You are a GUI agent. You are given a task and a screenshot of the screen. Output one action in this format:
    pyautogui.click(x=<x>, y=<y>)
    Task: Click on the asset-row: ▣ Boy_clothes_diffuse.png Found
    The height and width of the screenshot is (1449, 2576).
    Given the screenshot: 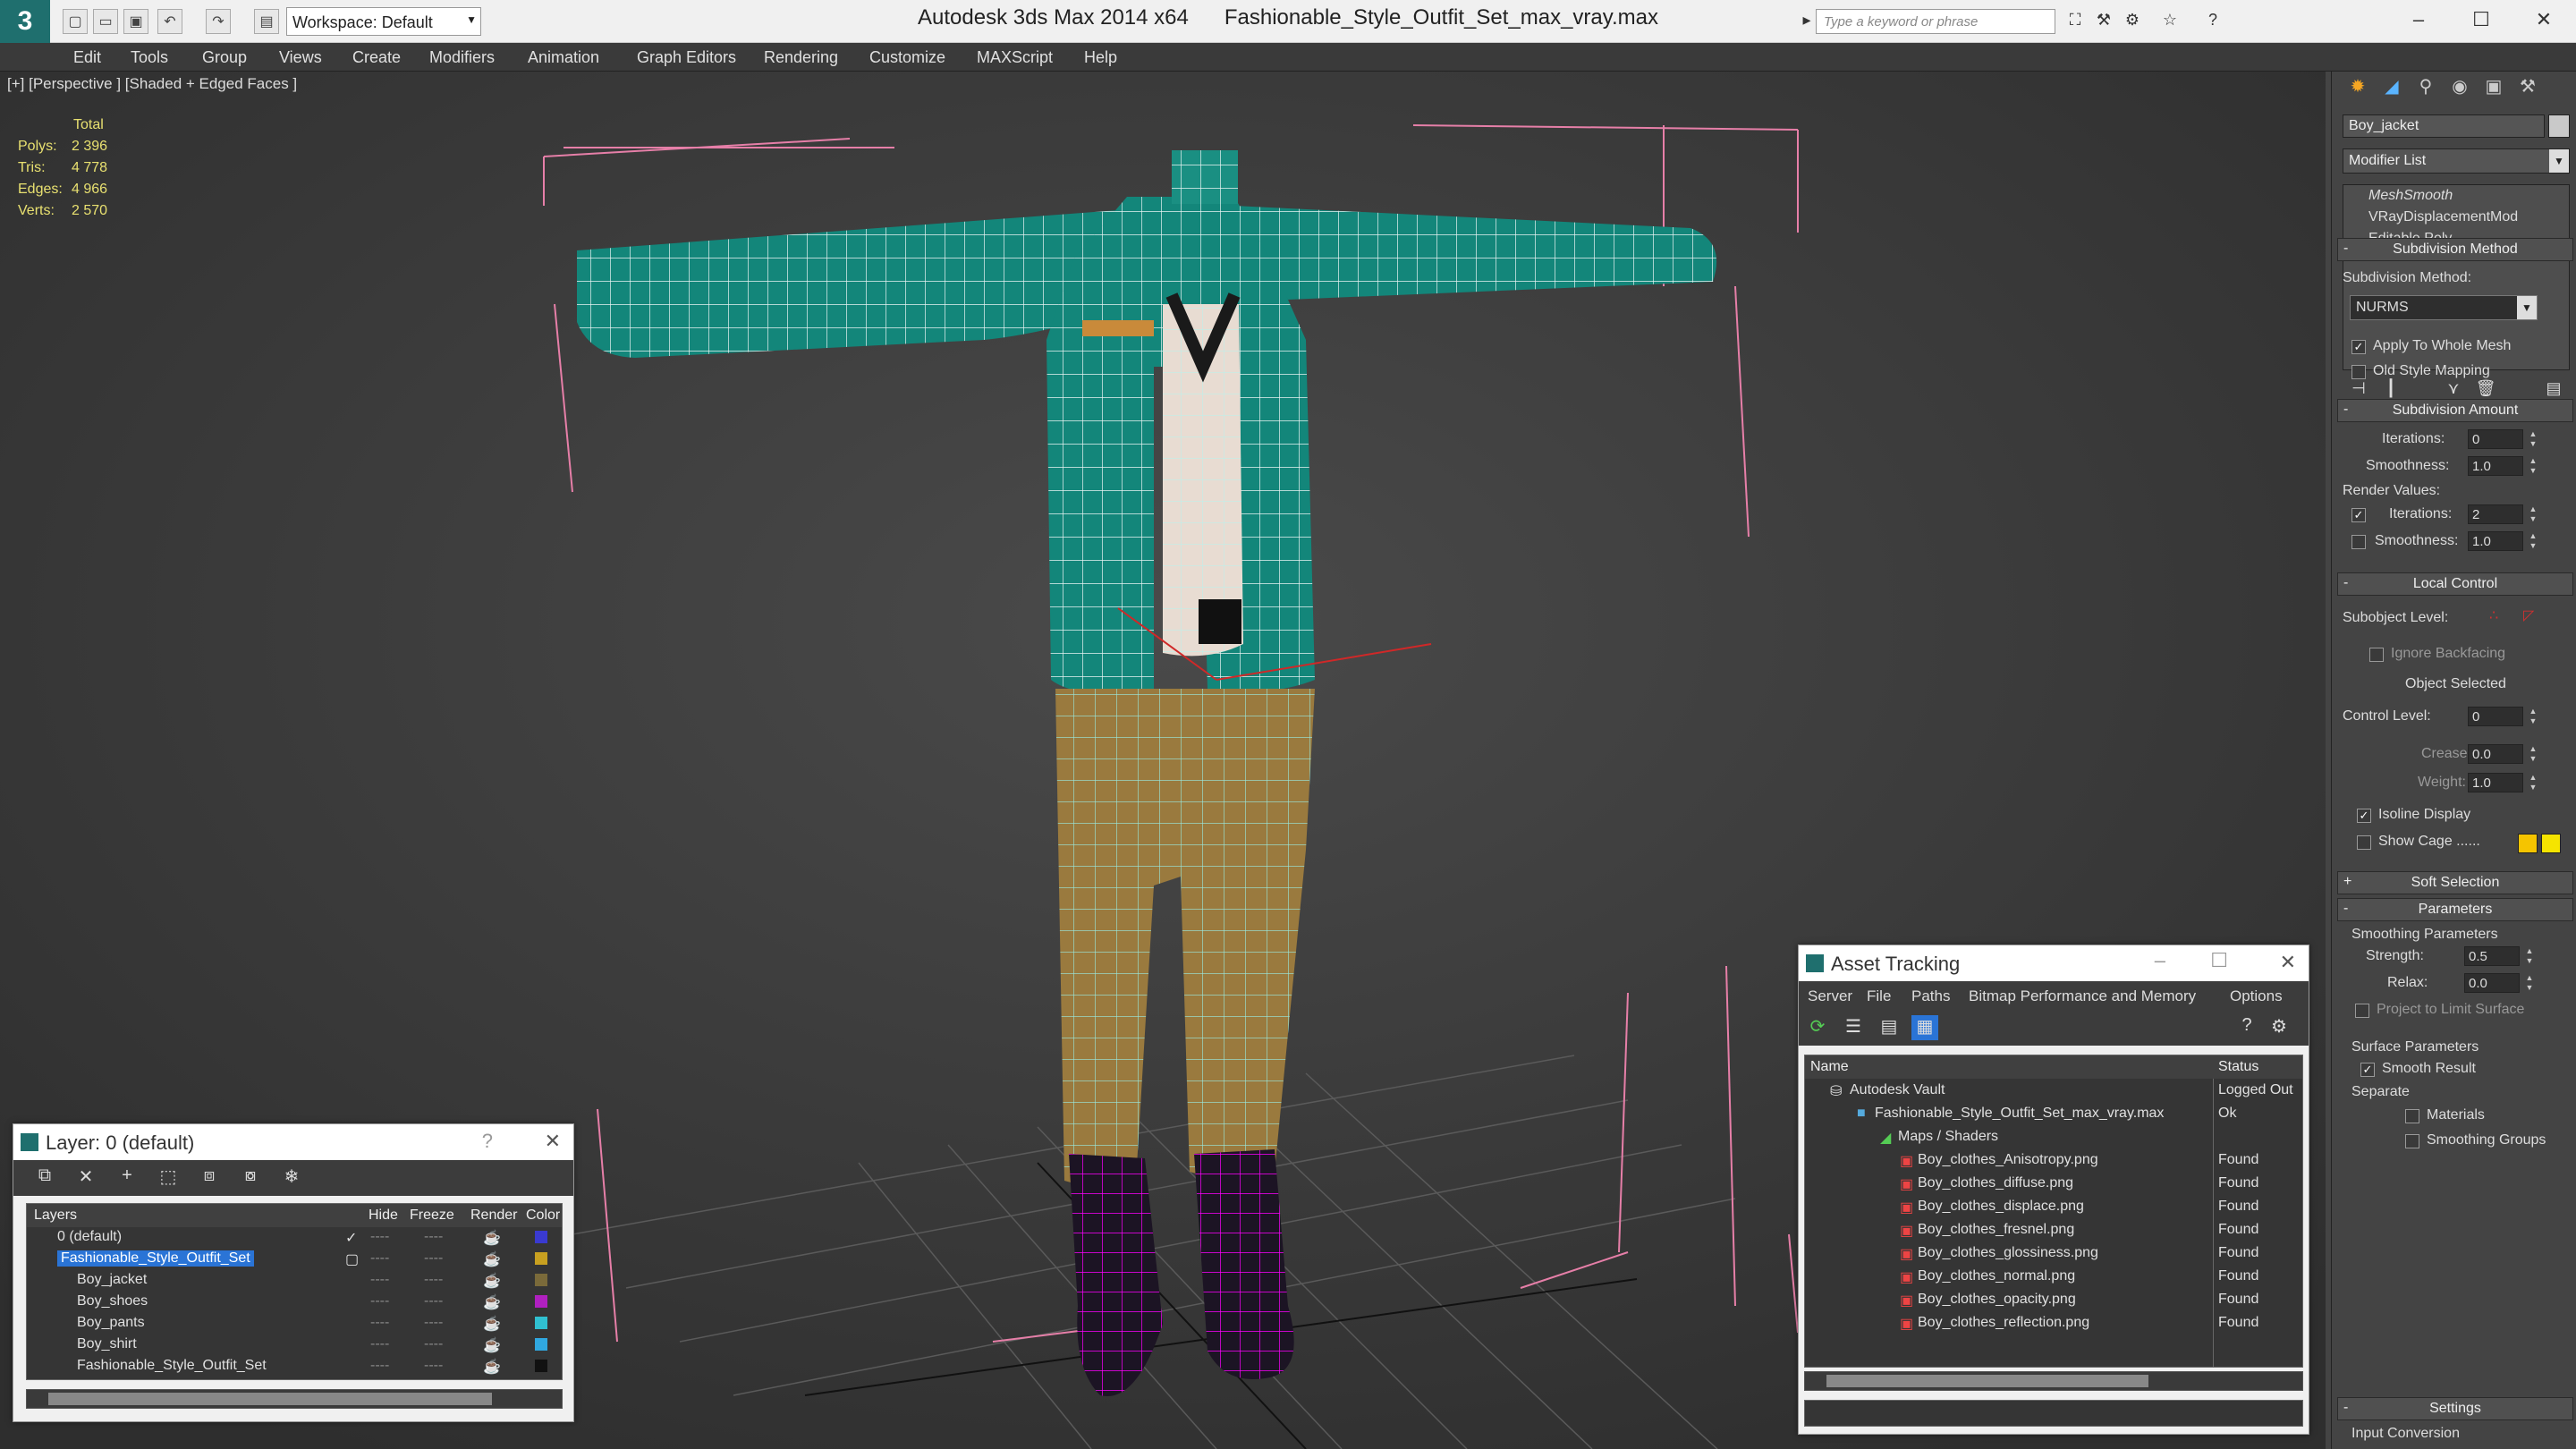 What is the action you would take?
    pyautogui.click(x=2053, y=1184)
    